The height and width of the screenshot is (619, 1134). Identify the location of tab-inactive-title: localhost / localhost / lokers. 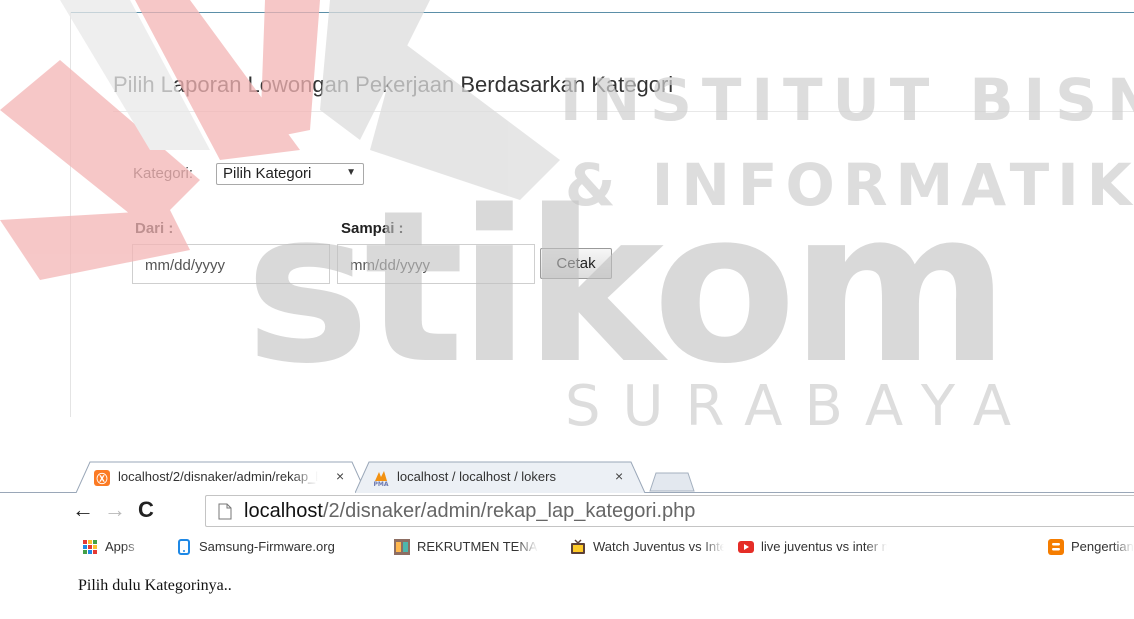
(497, 476).